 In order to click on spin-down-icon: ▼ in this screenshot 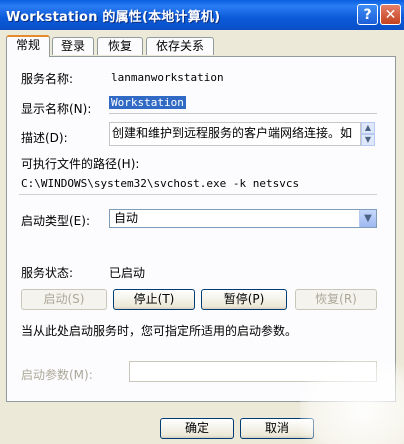, I will do `click(368, 139)`.